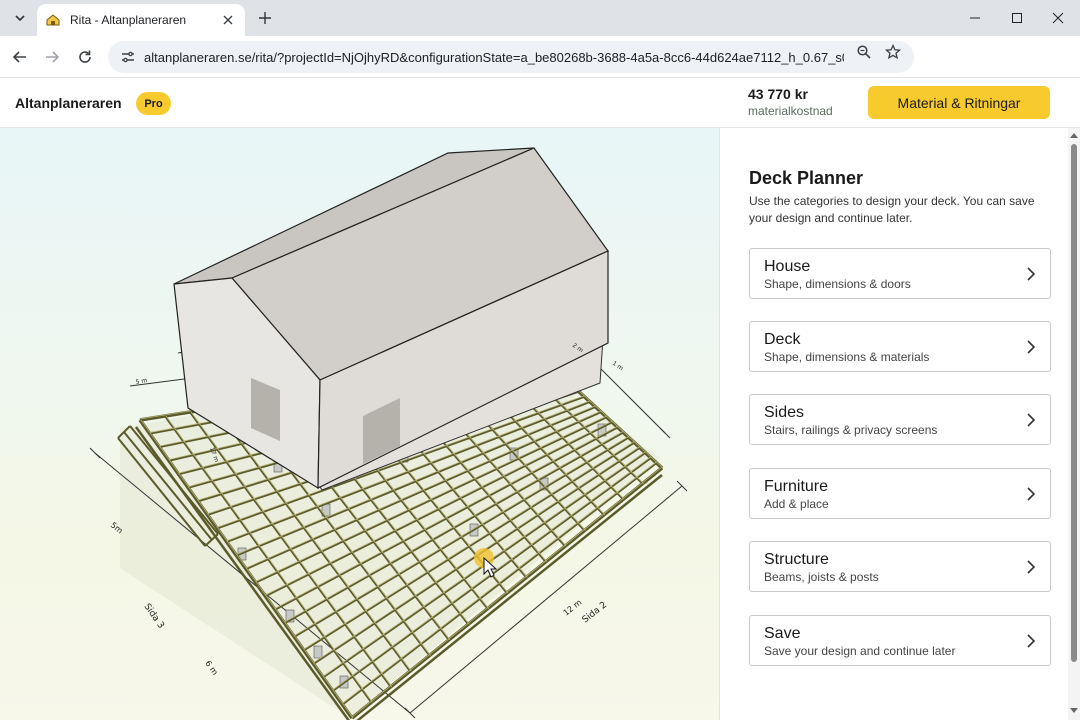 This screenshot has height=720, width=1080. Describe the element at coordinates (782, 339) in the screenshot. I see `category-title: Deck` at that location.